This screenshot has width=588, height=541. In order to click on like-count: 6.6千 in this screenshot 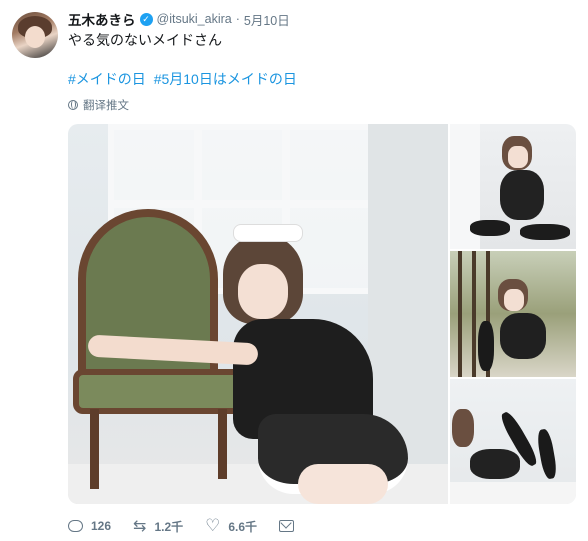, I will do `click(243, 526)`.